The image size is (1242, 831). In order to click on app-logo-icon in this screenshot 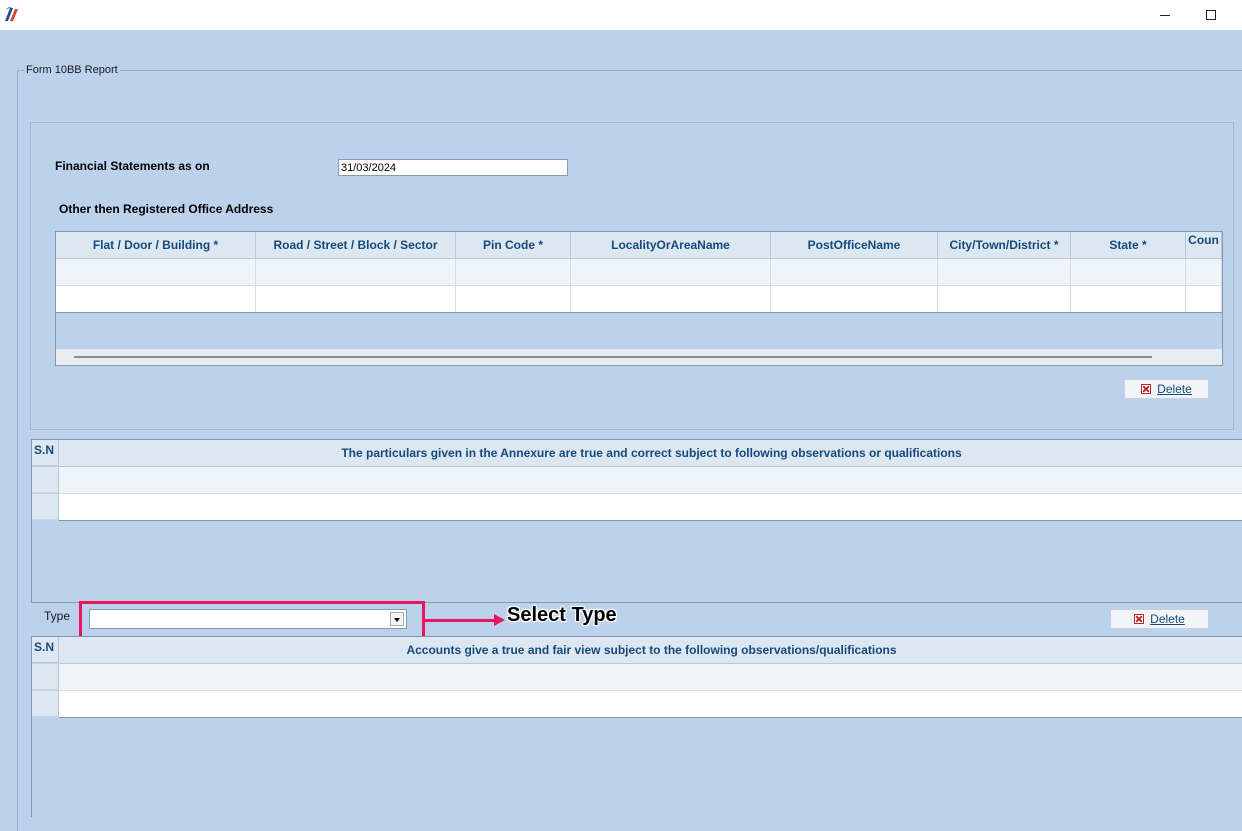, I will do `click(11, 14)`.